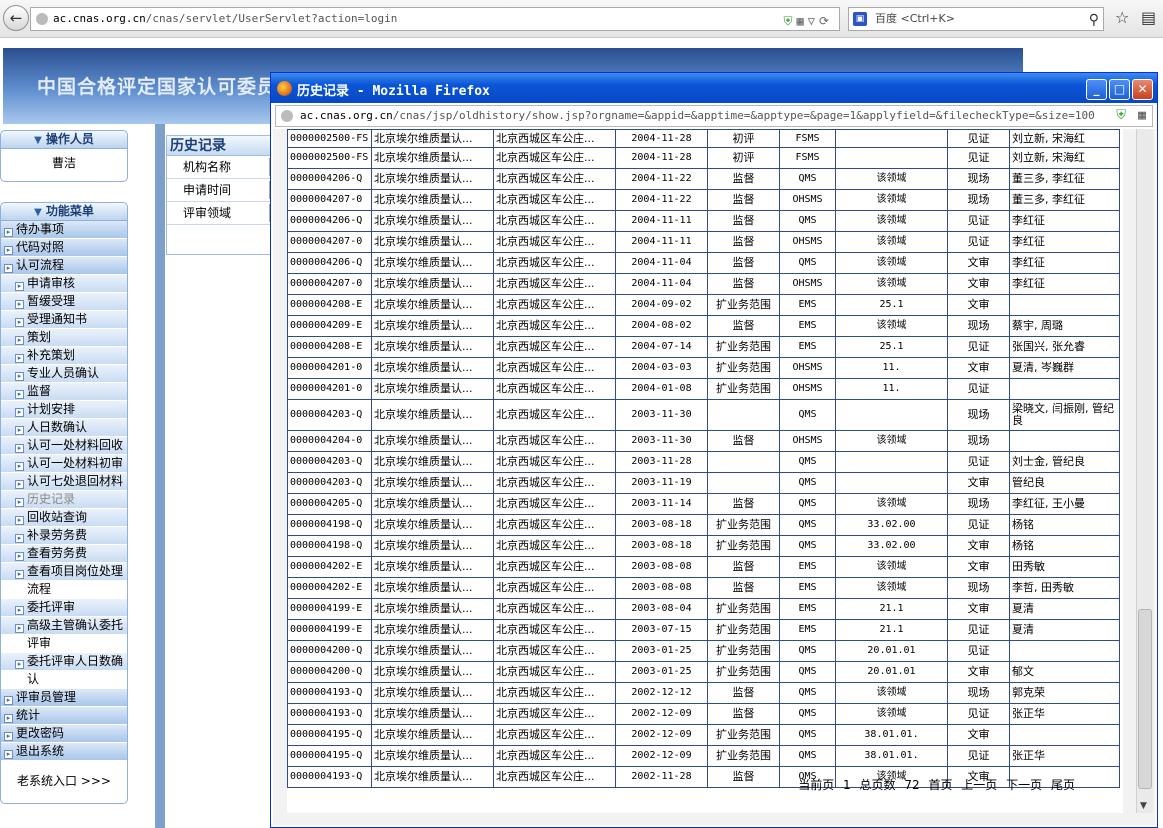  I want to click on menu-item: ▸ 专业人员确认, so click(64, 374).